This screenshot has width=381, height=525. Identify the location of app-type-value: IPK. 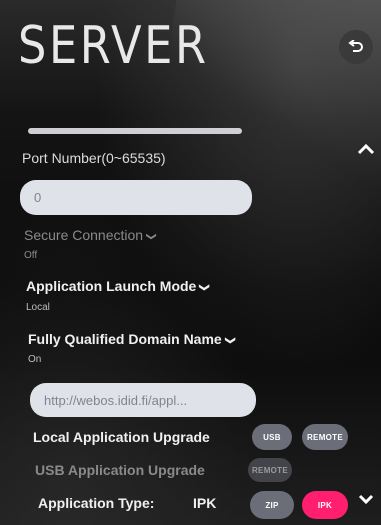
(205, 503).